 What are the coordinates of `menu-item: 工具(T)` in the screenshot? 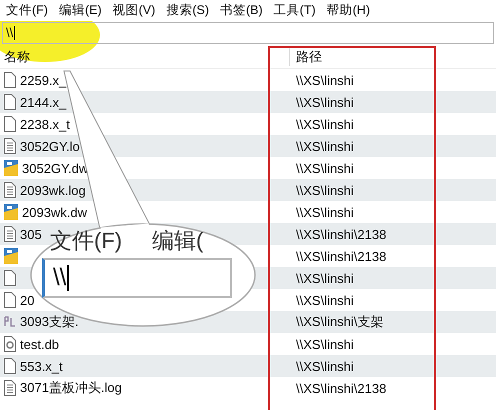 It's located at (298, 10).